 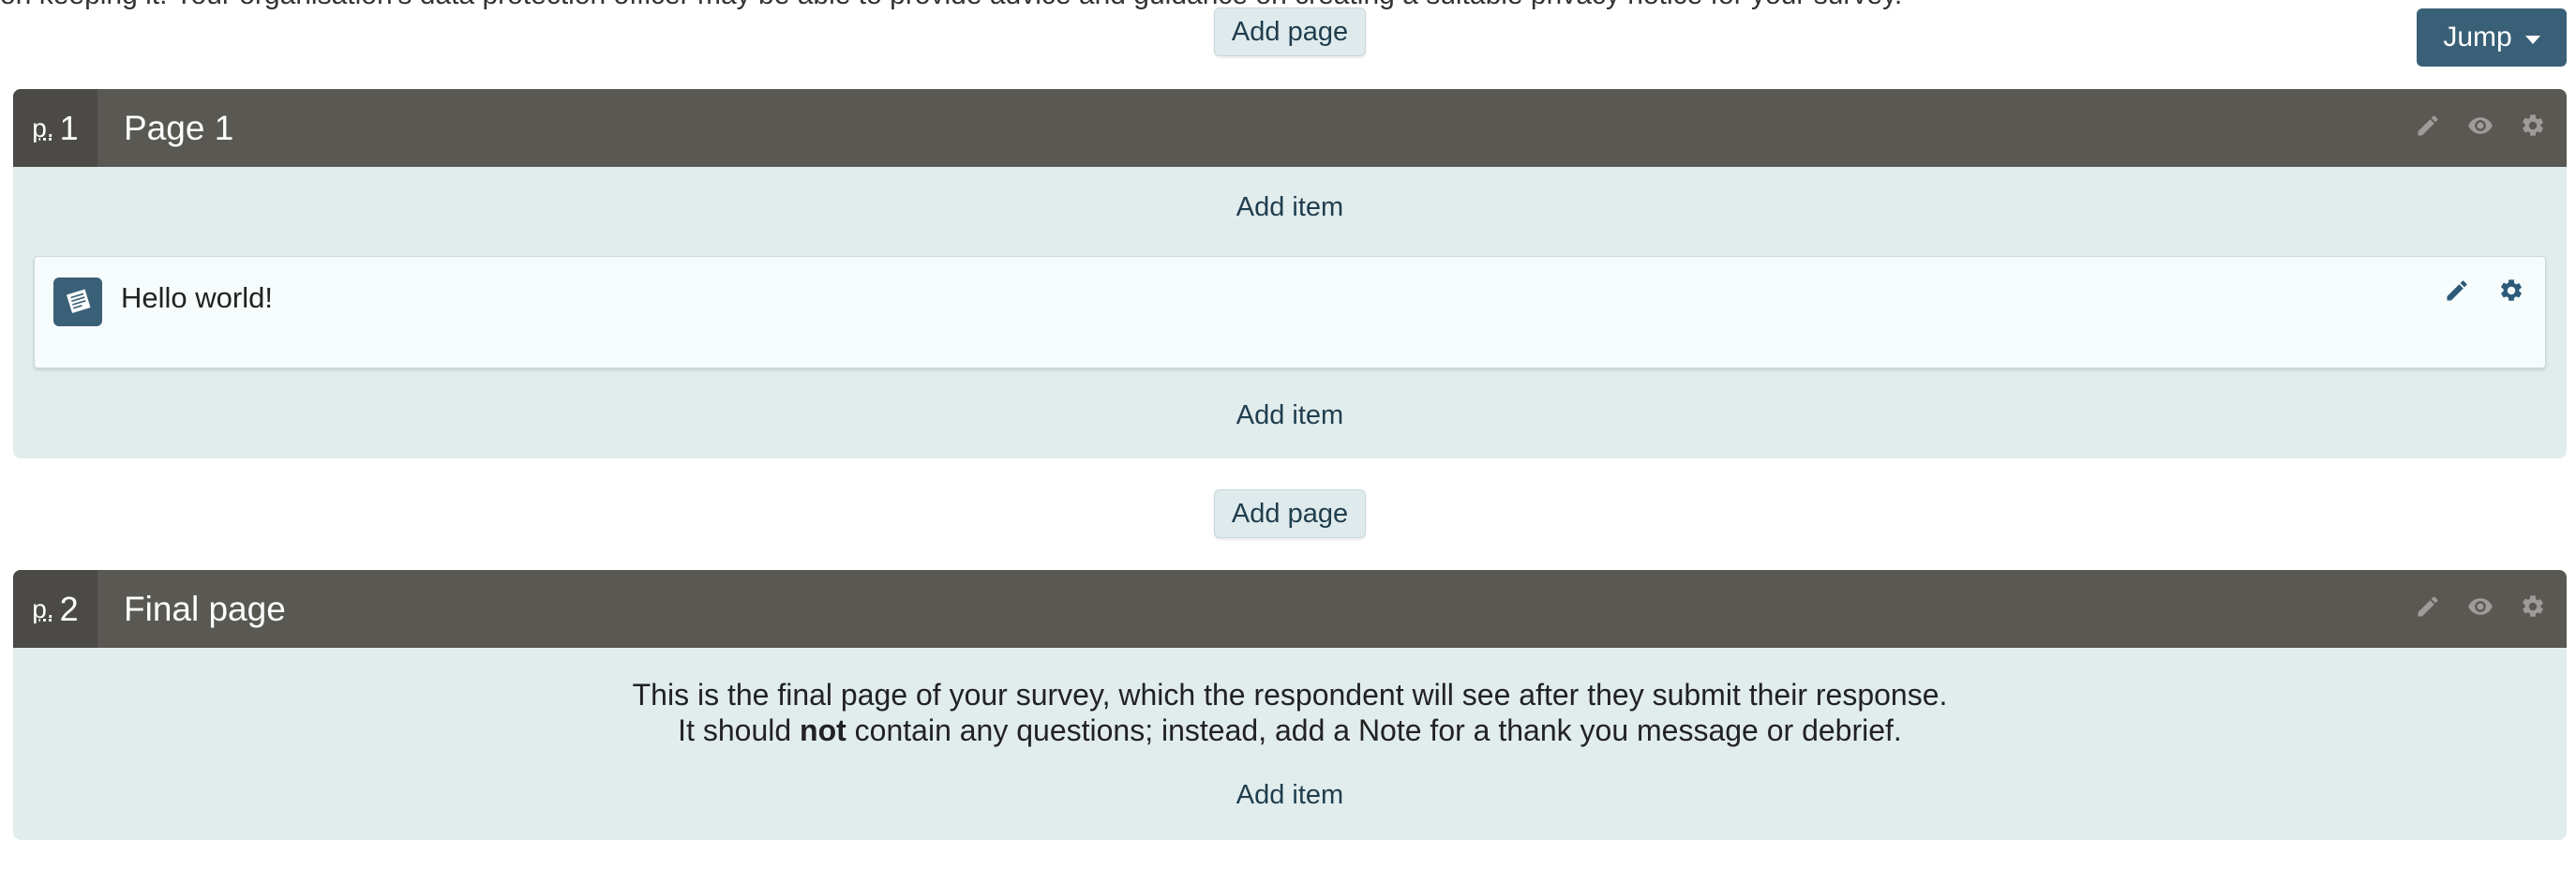 I want to click on add-item-button-final: Add item, so click(x=1290, y=795).